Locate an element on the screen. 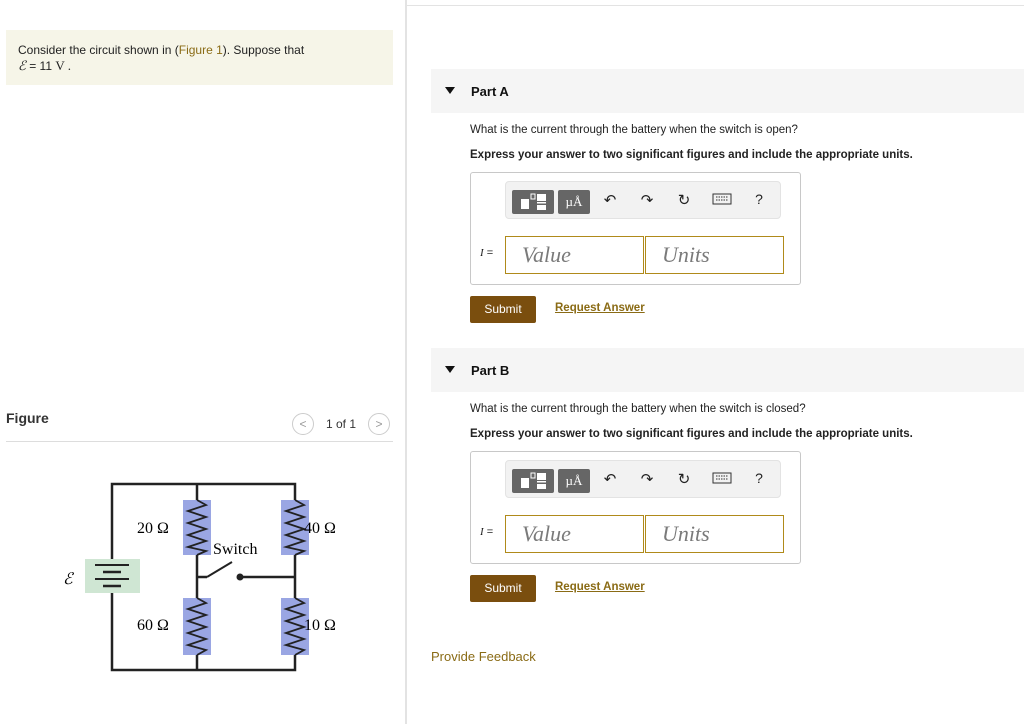 This screenshot has width=1024, height=724. resistor-60-label: 60 Ω is located at coordinates (153, 625).